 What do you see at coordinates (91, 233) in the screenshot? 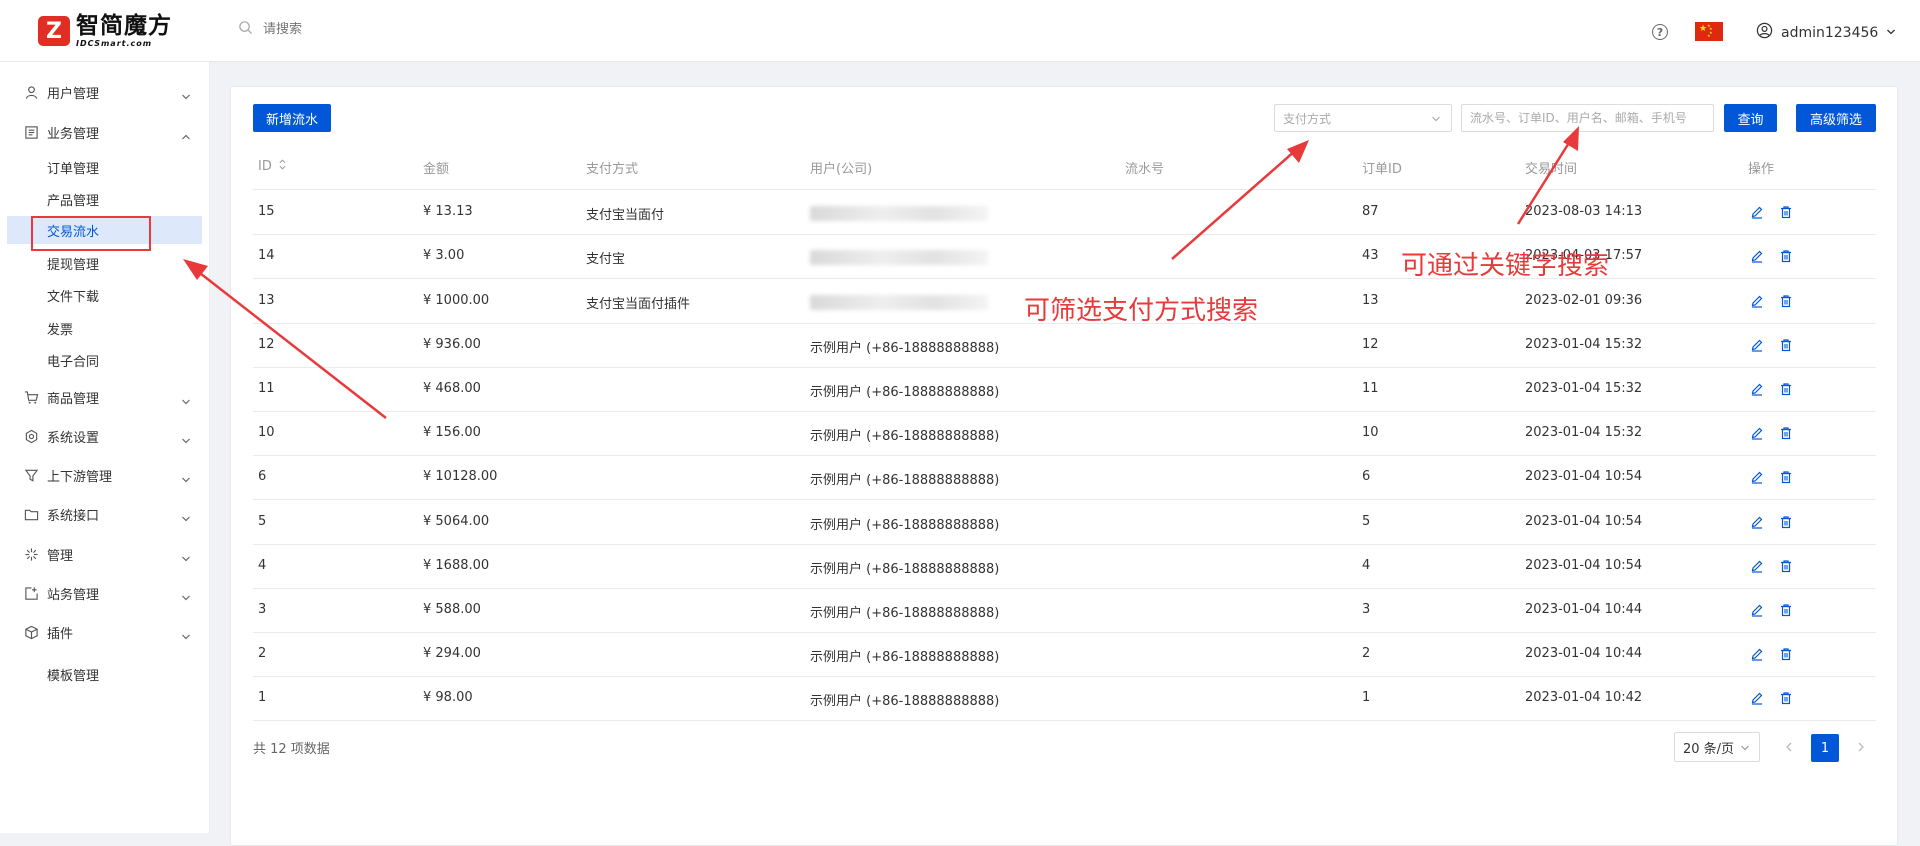
I see `highlight-box` at bounding box center [91, 233].